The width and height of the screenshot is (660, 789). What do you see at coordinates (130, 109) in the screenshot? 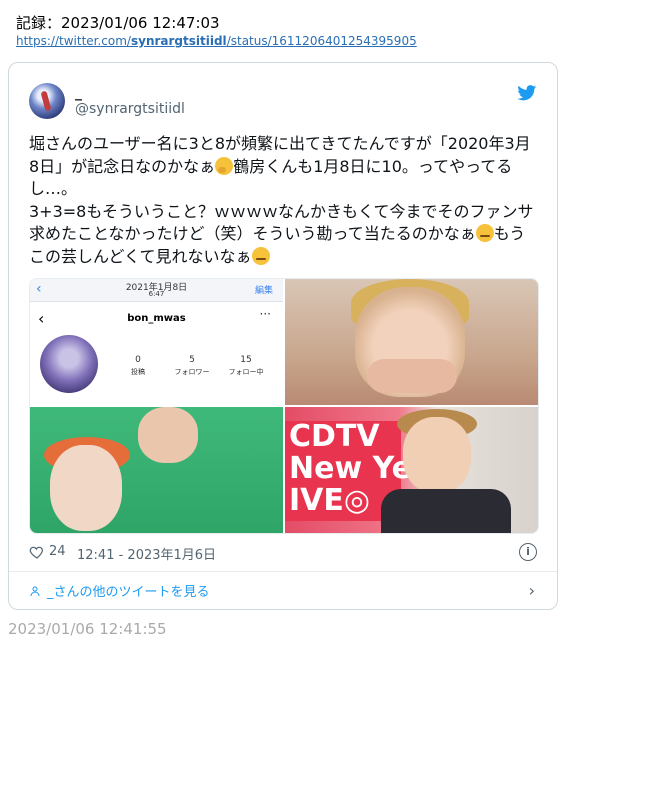
I see `user-handle: @synrargtsitiidl` at bounding box center [130, 109].